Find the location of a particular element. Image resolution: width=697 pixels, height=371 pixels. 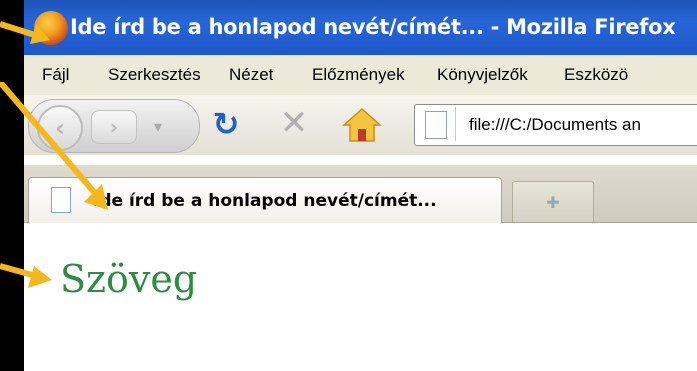

forward-arrow-icon: › is located at coordinates (114, 127).